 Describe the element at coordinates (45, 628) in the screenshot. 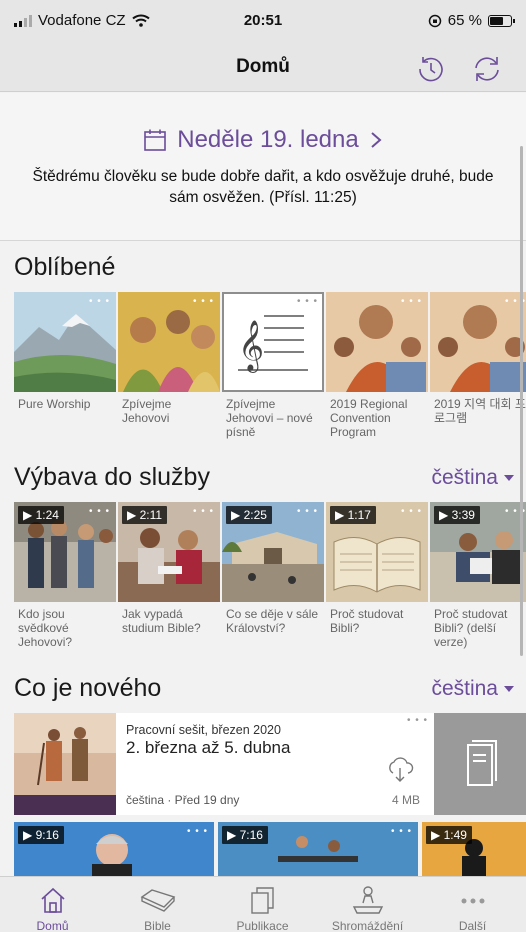

I see `video-label: Kdo jsou svědkové Jehovovi?` at that location.